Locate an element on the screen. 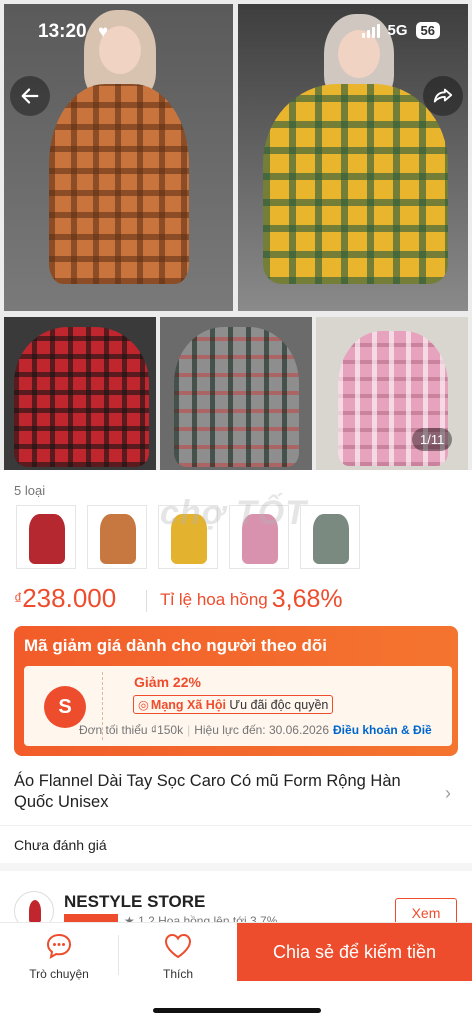  back-button is located at coordinates (30, 96).